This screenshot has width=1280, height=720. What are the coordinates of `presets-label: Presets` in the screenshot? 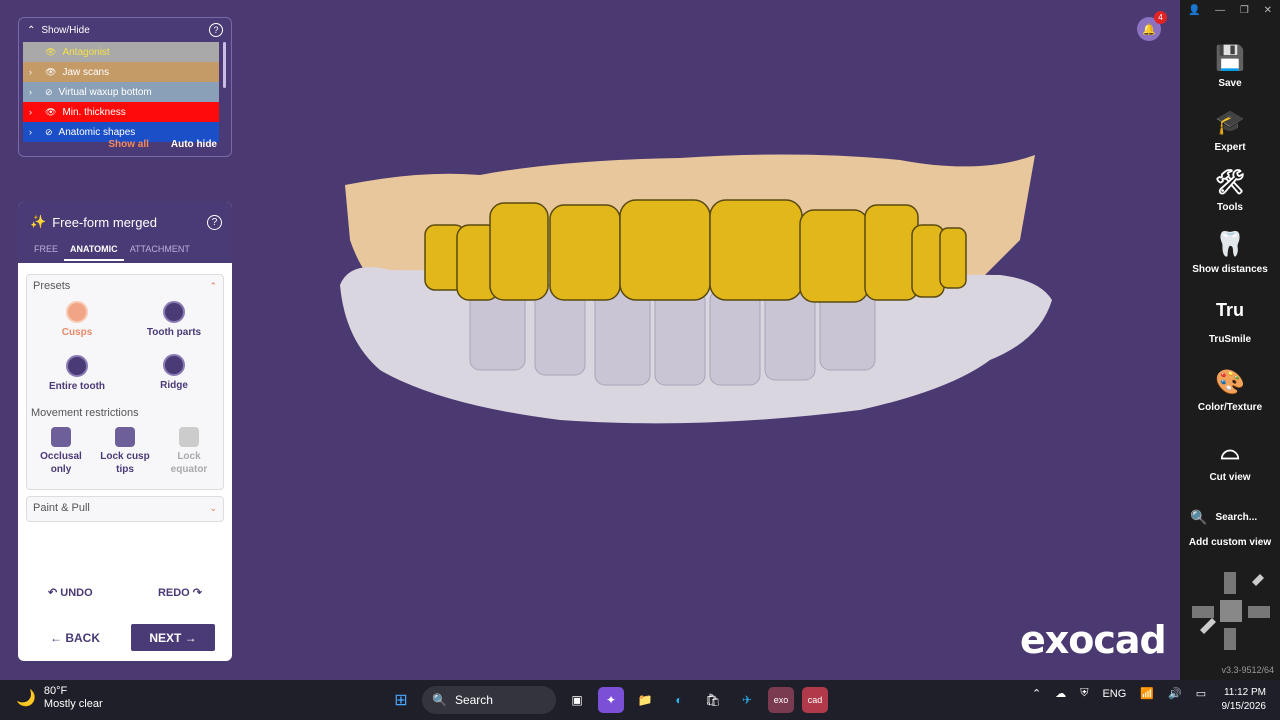 It's located at (52, 286).